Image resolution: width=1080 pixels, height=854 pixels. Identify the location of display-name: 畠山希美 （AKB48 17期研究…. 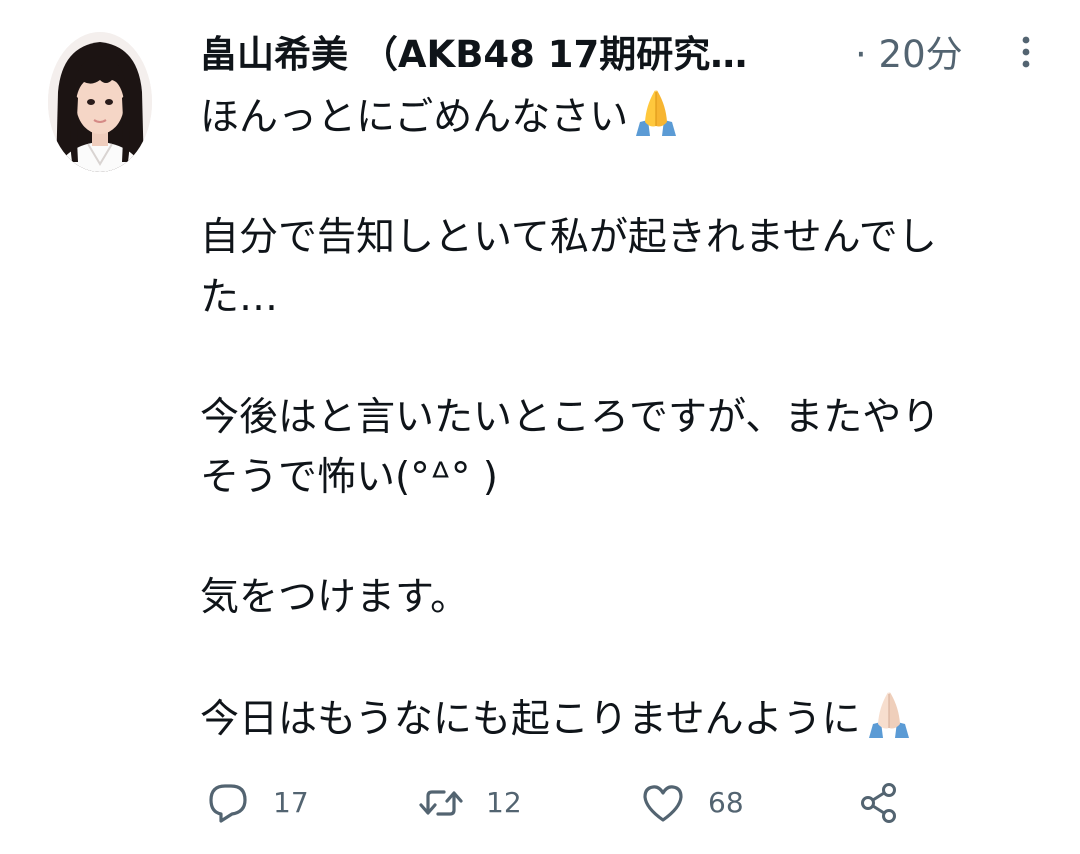
(473, 55).